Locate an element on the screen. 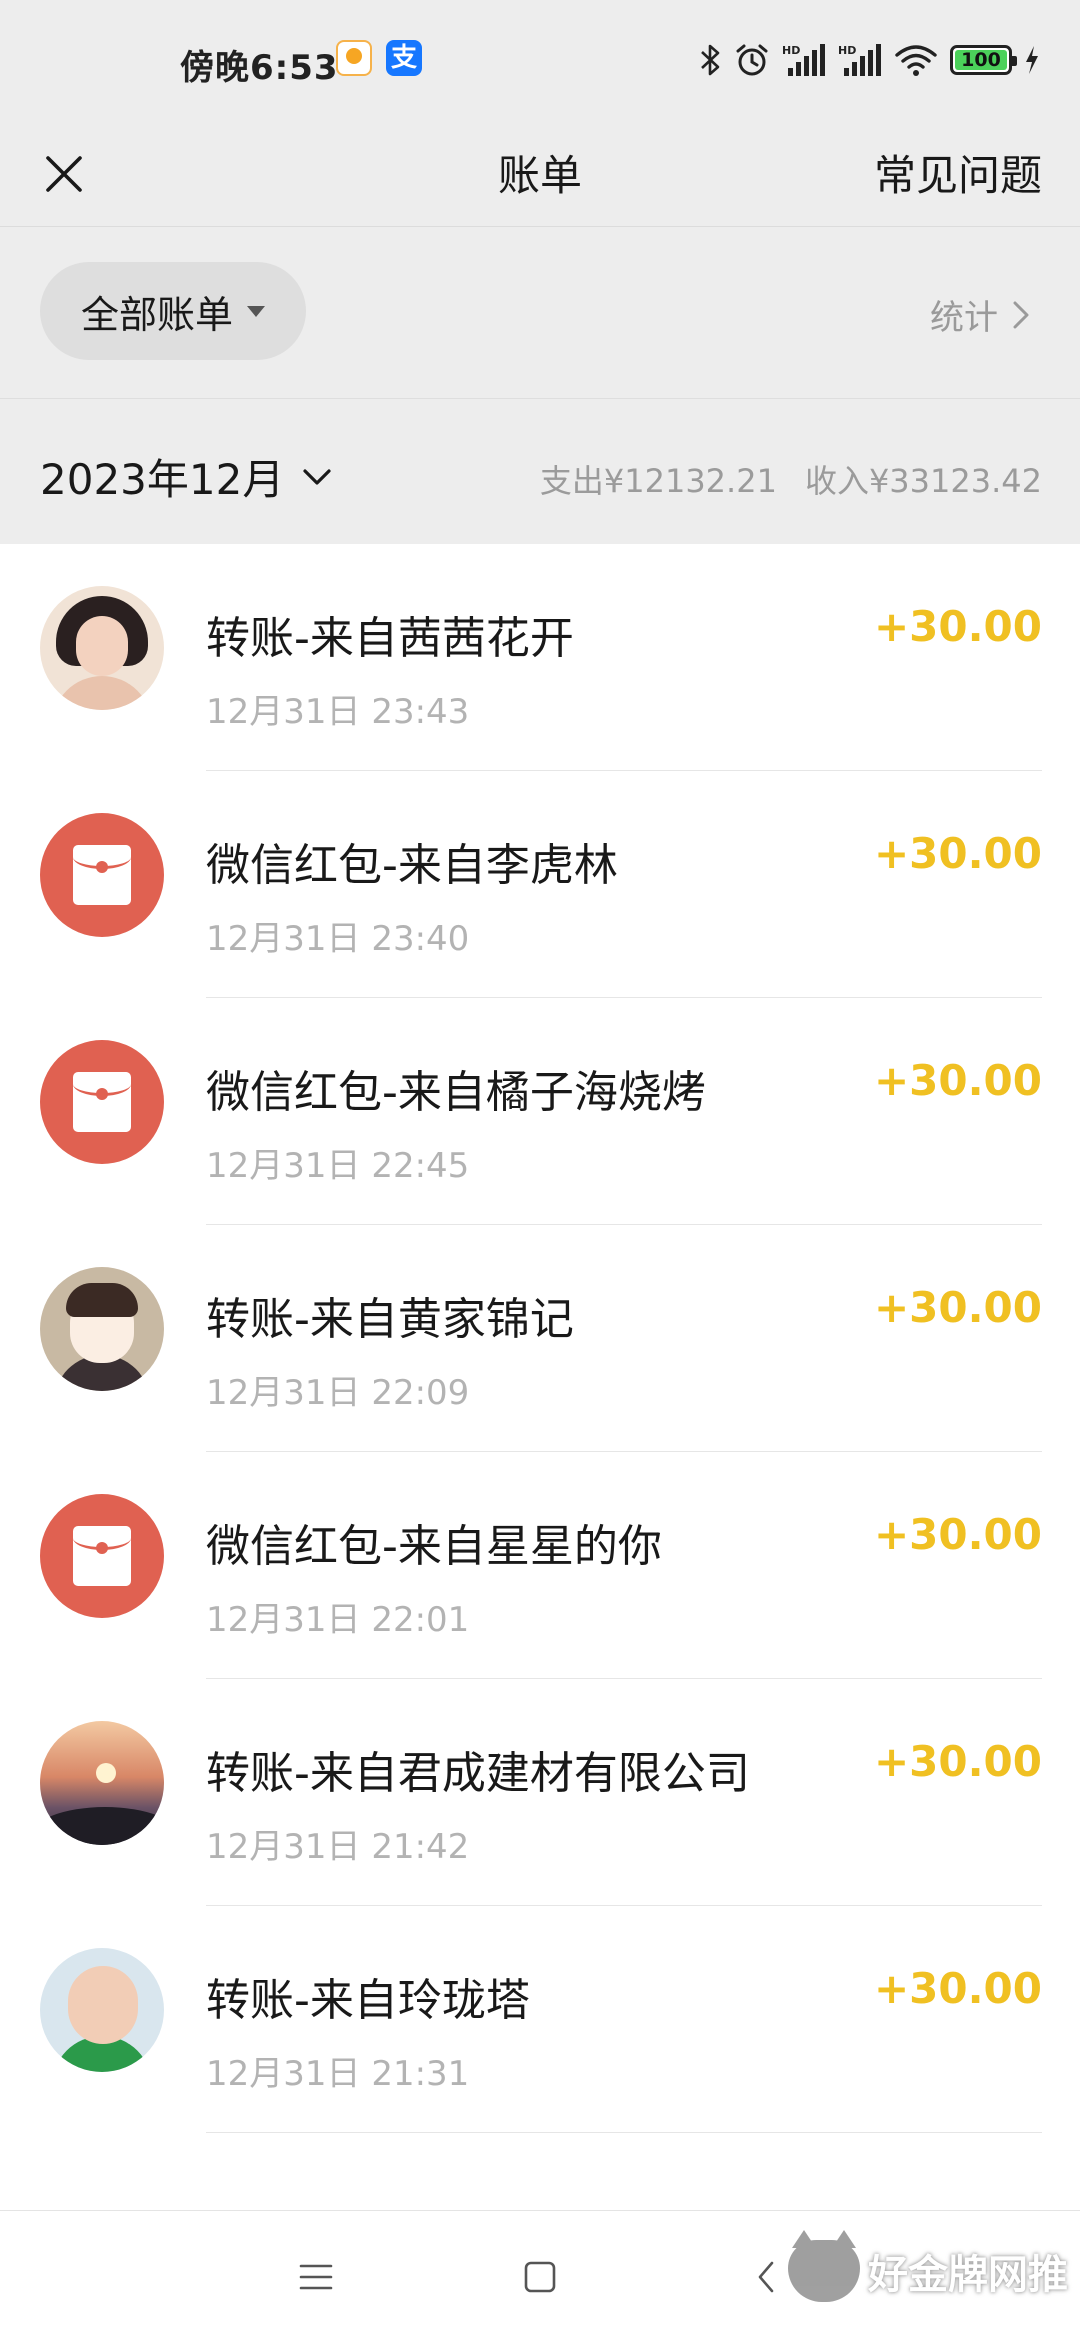 Image resolution: width=1080 pixels, height=2341 pixels. triangle-down-icon is located at coordinates (256, 311).